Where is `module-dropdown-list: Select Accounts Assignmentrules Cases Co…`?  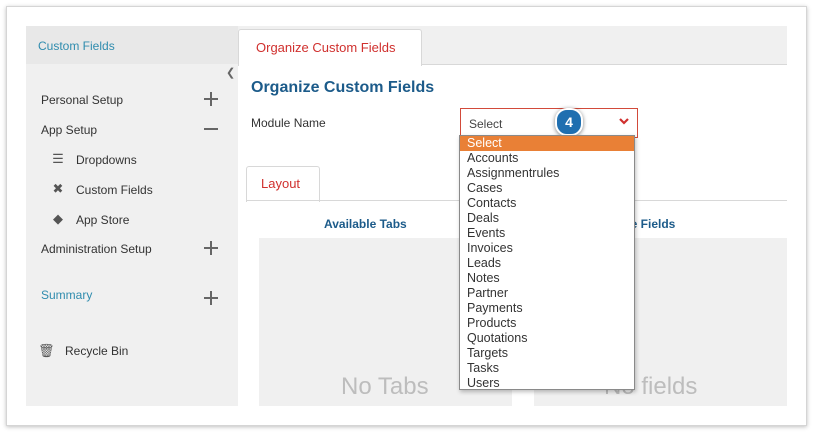 module-dropdown-list: Select Accounts Assignmentrules Cases Co… is located at coordinates (547, 262).